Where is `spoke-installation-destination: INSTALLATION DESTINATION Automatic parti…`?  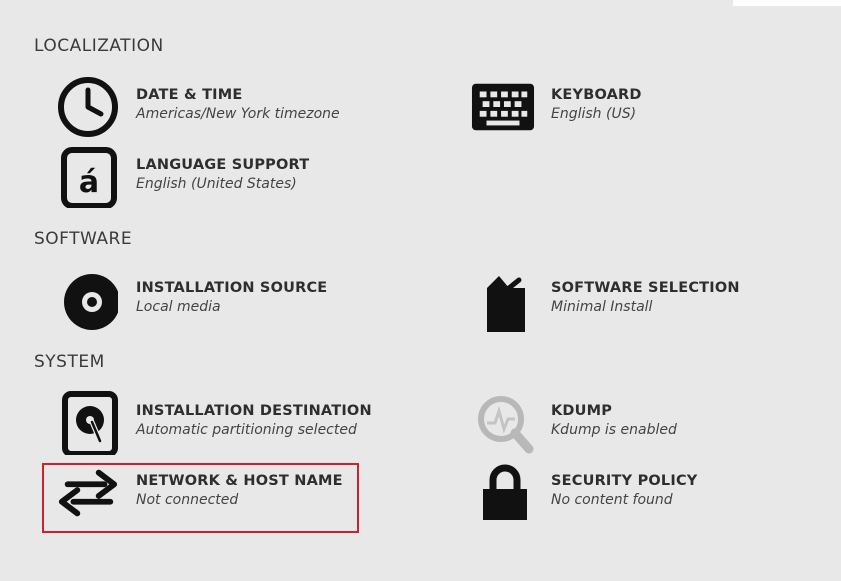
spoke-installation-destination: INSTALLATION DESTINATION Automatic parti… is located at coordinates (214, 423).